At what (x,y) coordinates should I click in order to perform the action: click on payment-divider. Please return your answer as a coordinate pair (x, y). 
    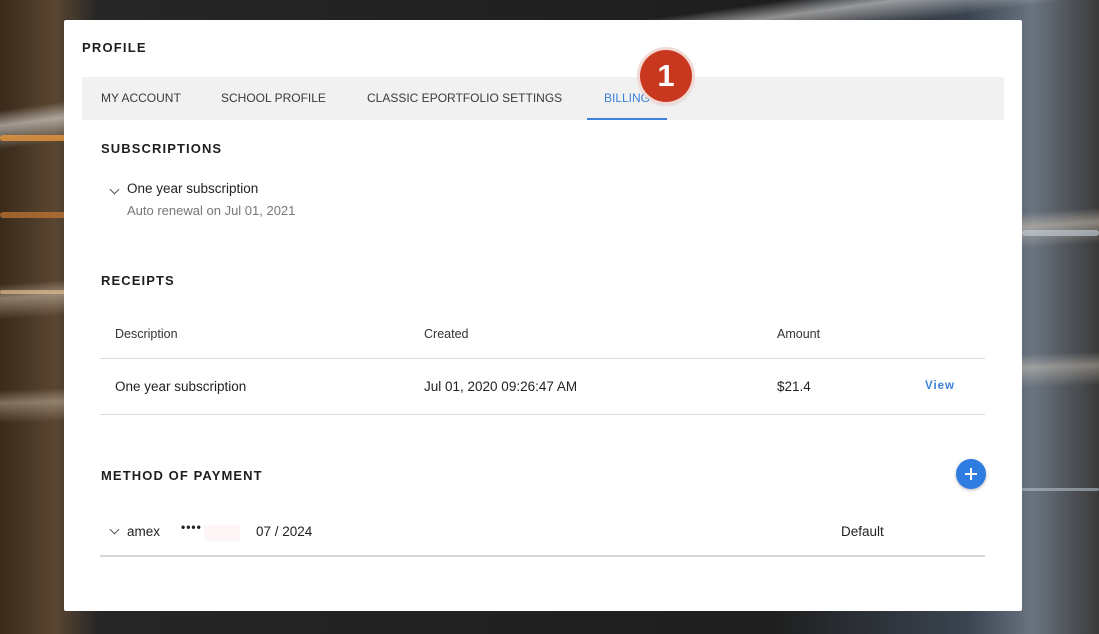
    Looking at the image, I should click on (542, 556).